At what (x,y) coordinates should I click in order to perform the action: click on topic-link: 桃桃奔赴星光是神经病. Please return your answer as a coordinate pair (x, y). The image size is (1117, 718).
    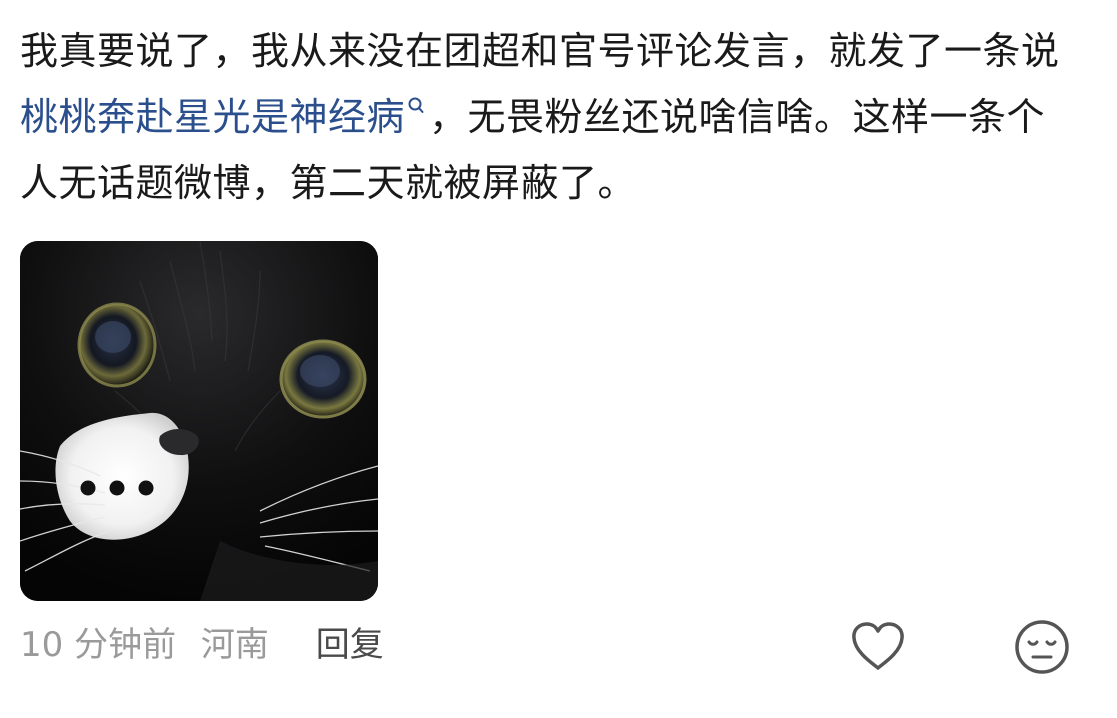
    Looking at the image, I should click on (224, 117).